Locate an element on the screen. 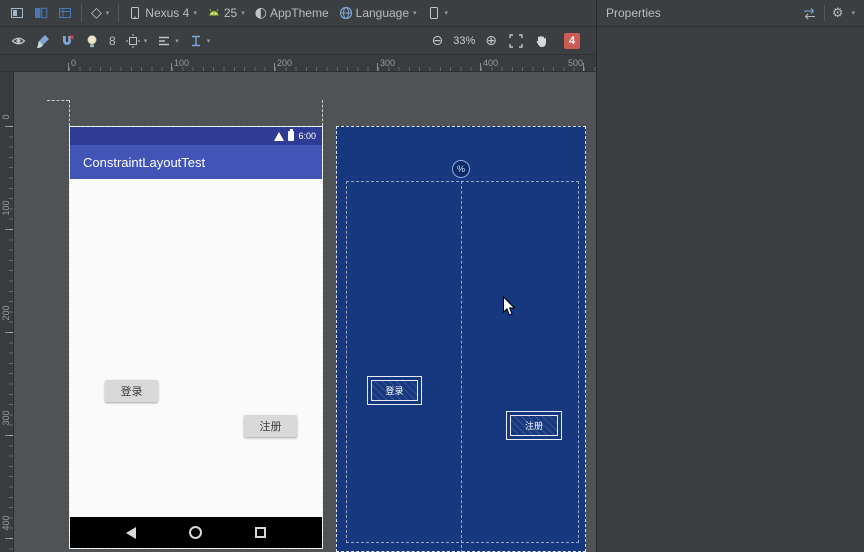  default-margin-value: 8 is located at coordinates (112, 41).